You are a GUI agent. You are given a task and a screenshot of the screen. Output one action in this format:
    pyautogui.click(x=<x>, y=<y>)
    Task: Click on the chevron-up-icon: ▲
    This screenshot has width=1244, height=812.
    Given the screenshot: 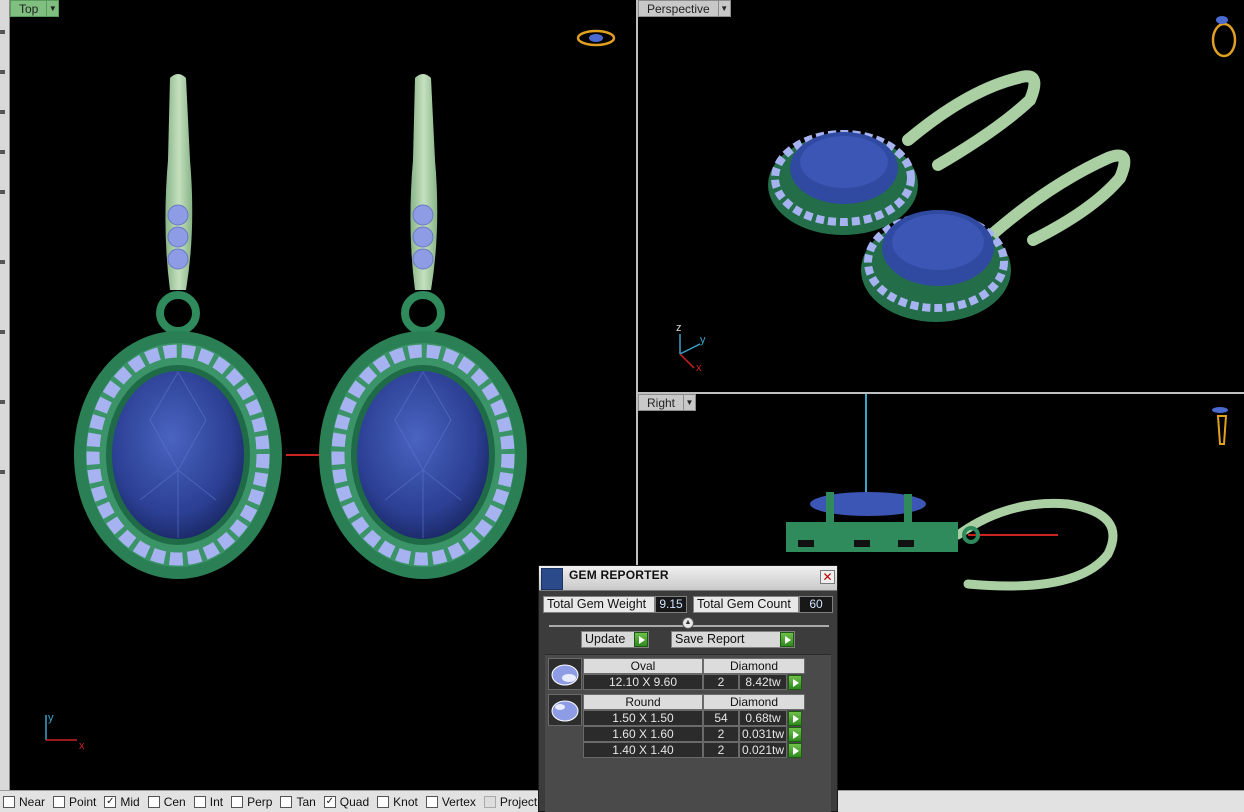 What is the action you would take?
    pyautogui.click(x=688, y=623)
    